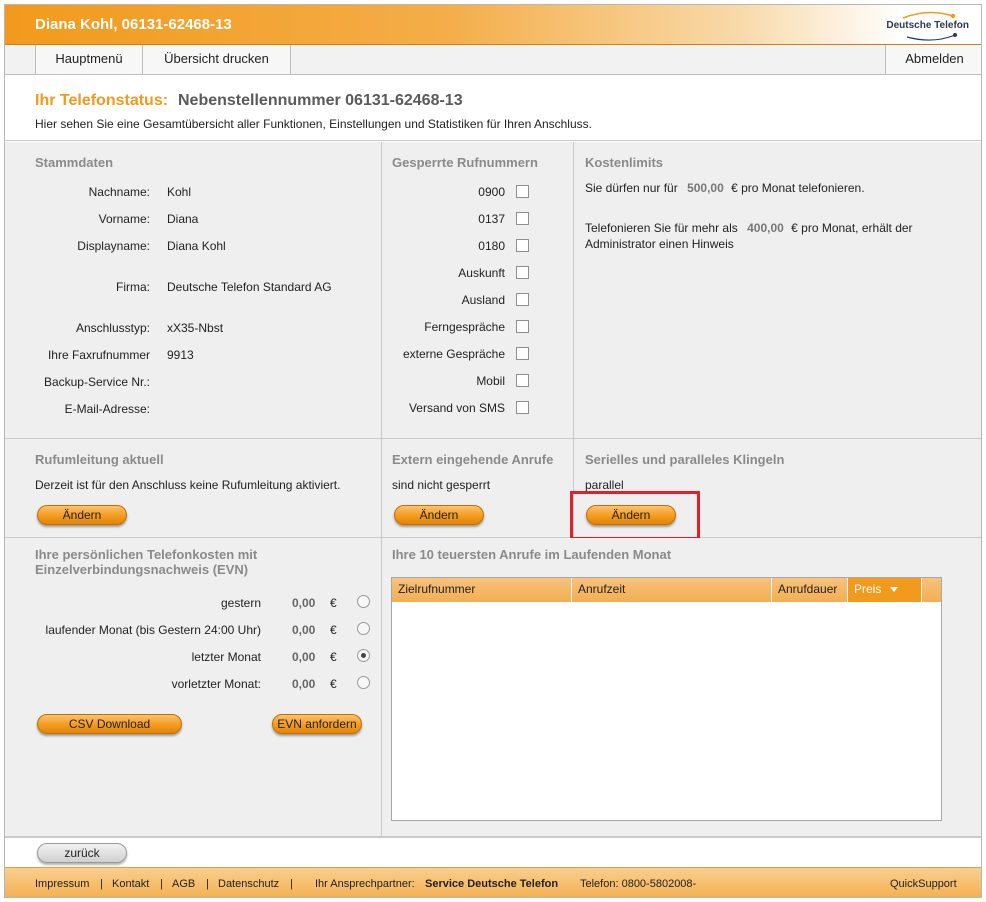 This screenshot has width=986, height=902. I want to click on logo: Deutsche Telefon, so click(926, 26).